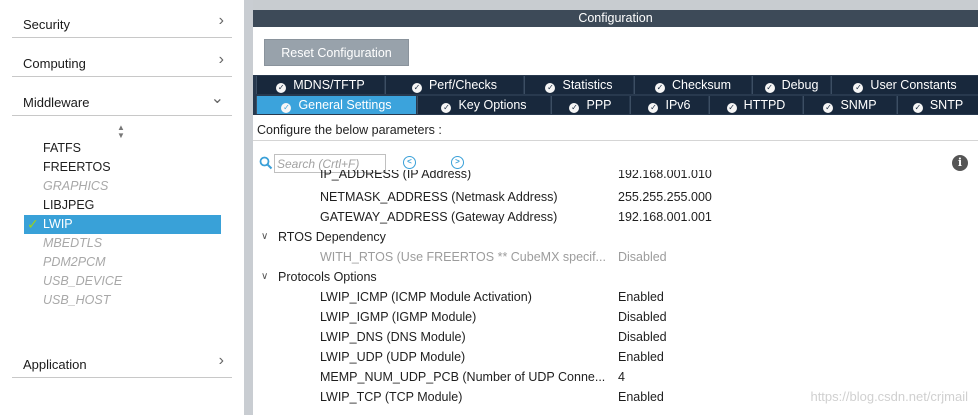 The height and width of the screenshot is (415, 978). I want to click on checkmark-icon: ✓, so click(33, 224).